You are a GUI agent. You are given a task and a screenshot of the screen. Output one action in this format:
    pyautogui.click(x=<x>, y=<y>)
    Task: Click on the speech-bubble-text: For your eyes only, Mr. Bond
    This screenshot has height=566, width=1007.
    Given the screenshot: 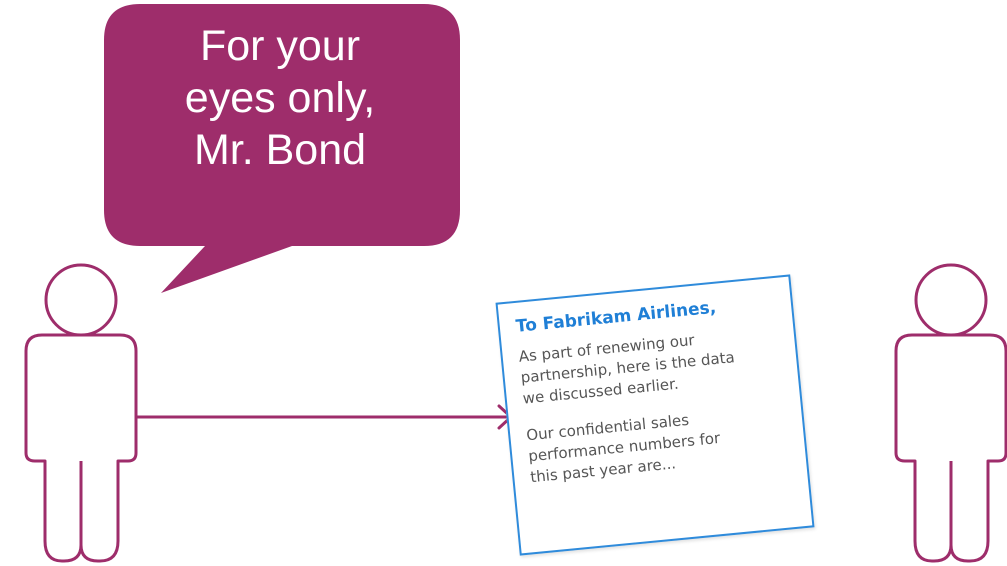 What is the action you would take?
    pyautogui.click(x=280, y=98)
    